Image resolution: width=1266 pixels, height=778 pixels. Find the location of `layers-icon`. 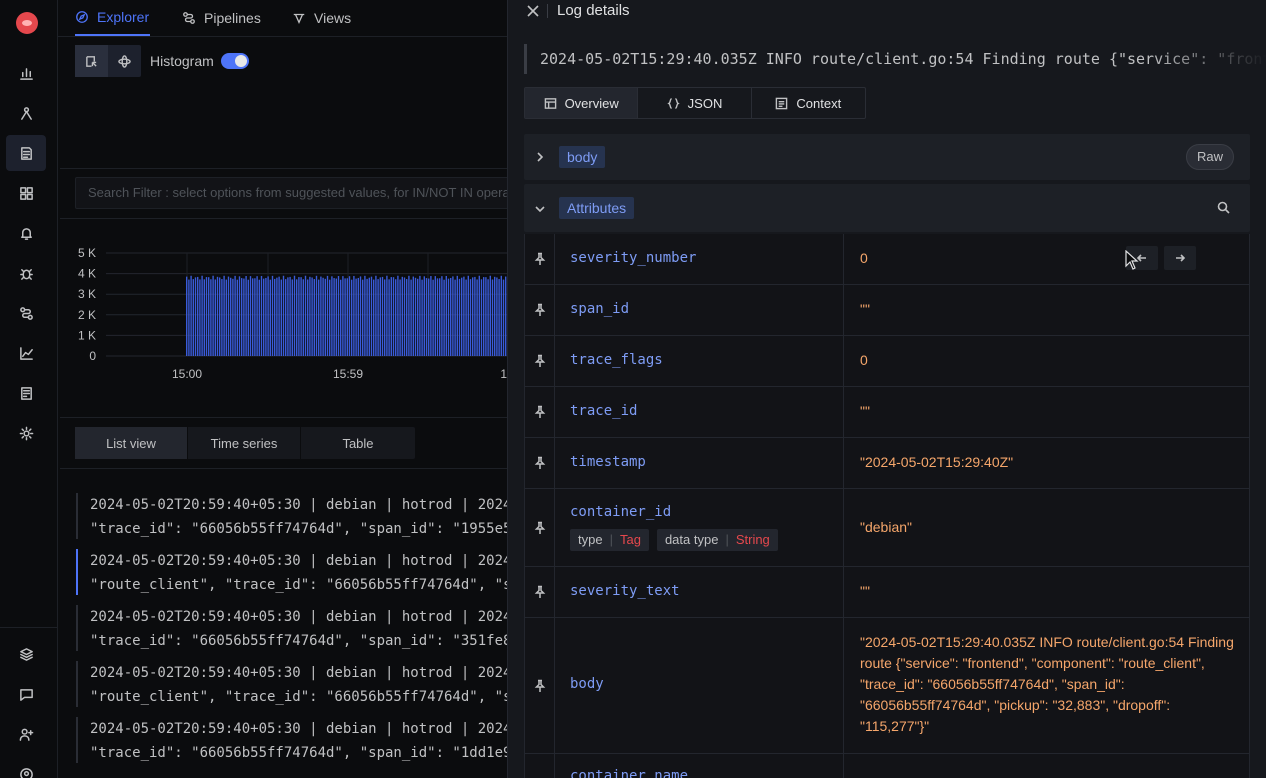

layers-icon is located at coordinates (26, 654).